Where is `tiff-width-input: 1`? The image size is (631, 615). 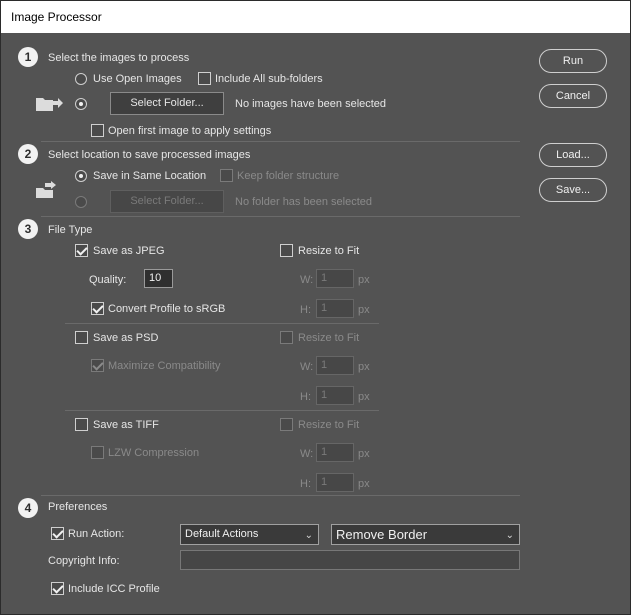
tiff-width-input: 1 is located at coordinates (335, 452).